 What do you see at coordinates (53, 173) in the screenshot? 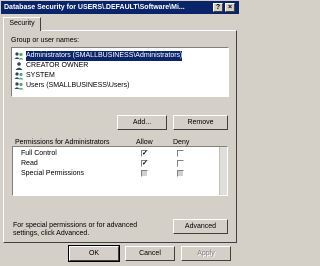
I see `permission-label: Special Permissions` at bounding box center [53, 173].